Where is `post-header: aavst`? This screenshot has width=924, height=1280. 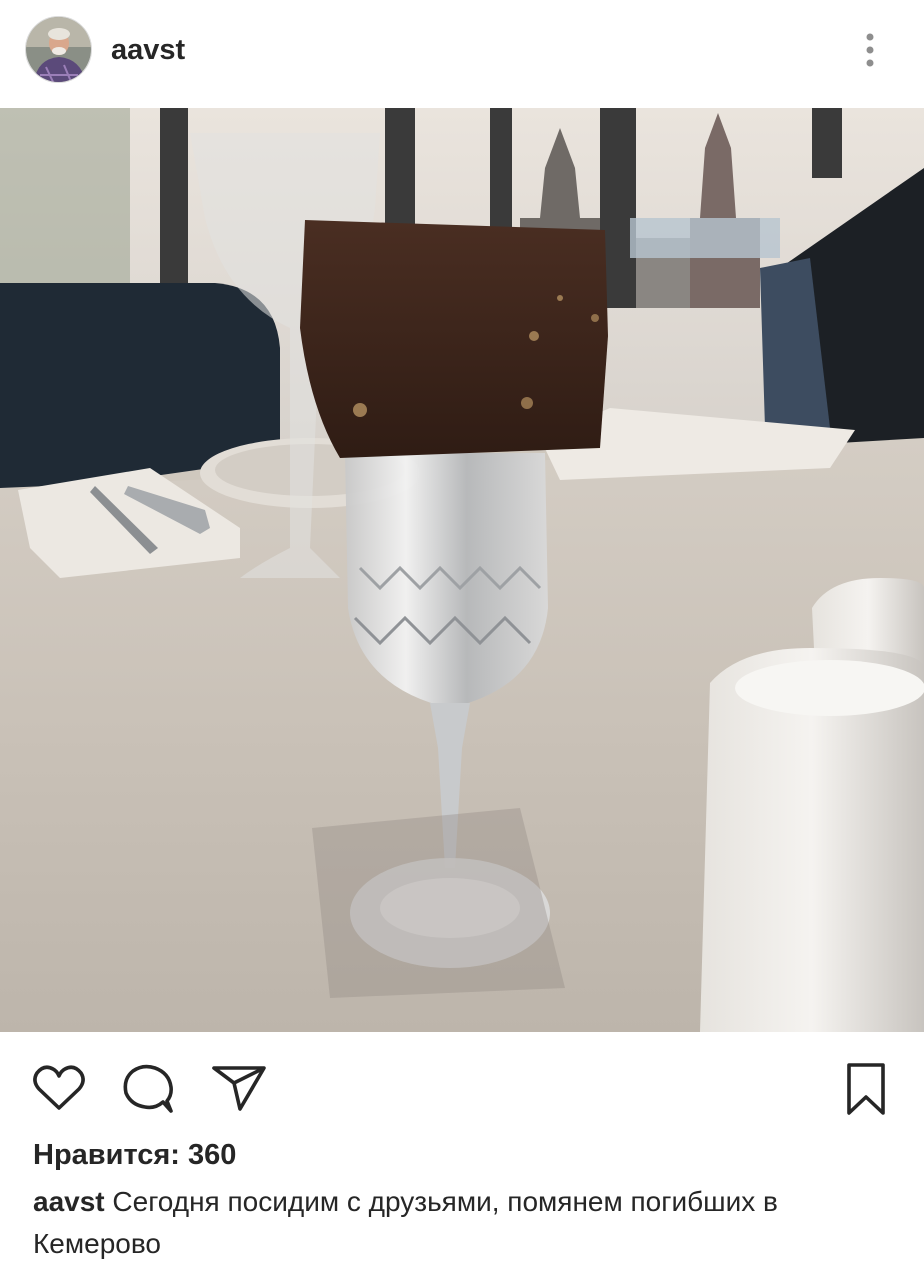 post-header: aavst is located at coordinates (462, 52).